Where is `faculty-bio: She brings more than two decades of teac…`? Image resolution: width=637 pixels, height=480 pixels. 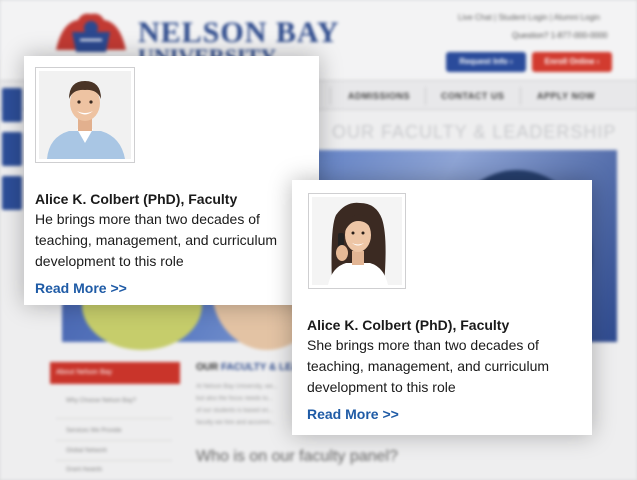 faculty-bio: She brings more than two decades of teac… is located at coordinates (428, 366).